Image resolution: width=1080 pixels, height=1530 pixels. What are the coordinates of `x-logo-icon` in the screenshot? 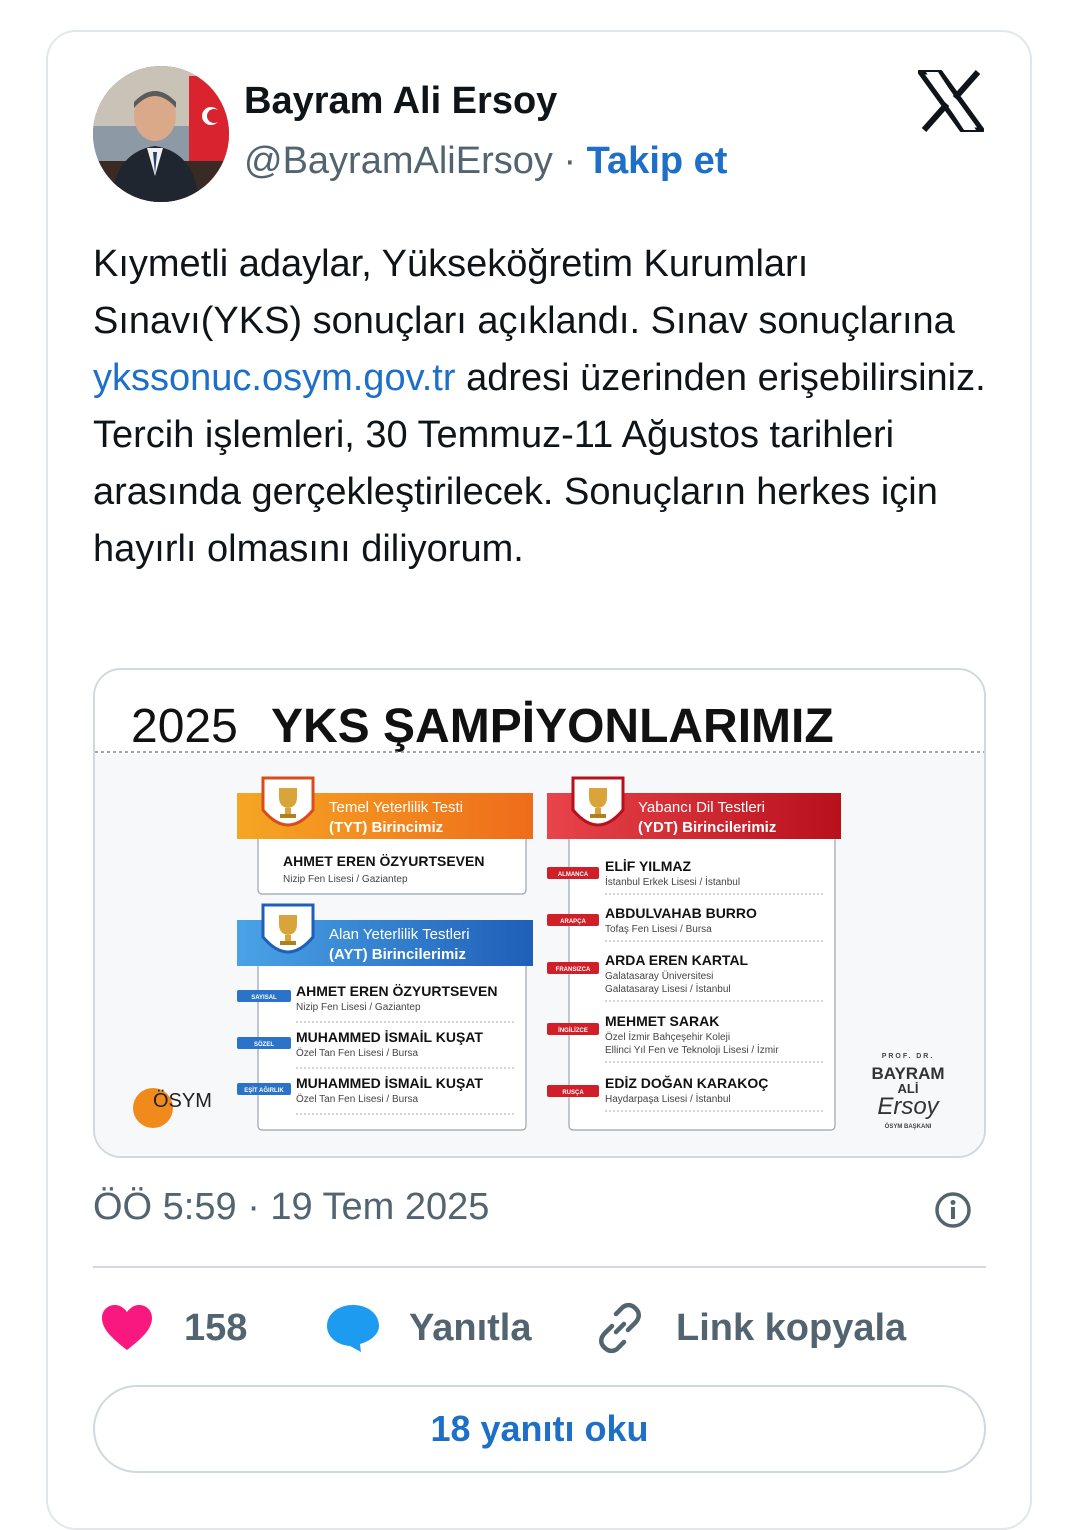 It's located at (951, 101).